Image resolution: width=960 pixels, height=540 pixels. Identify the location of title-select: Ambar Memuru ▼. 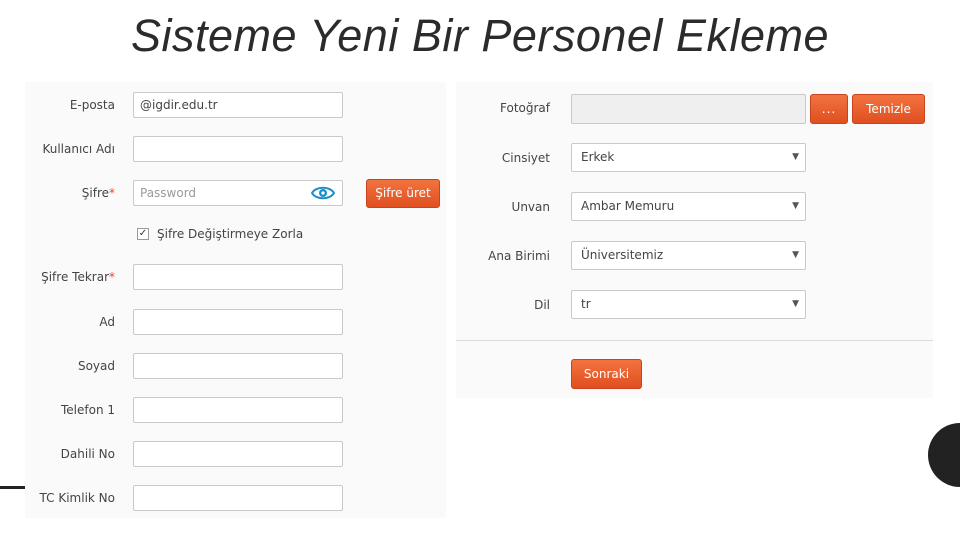
(688, 206).